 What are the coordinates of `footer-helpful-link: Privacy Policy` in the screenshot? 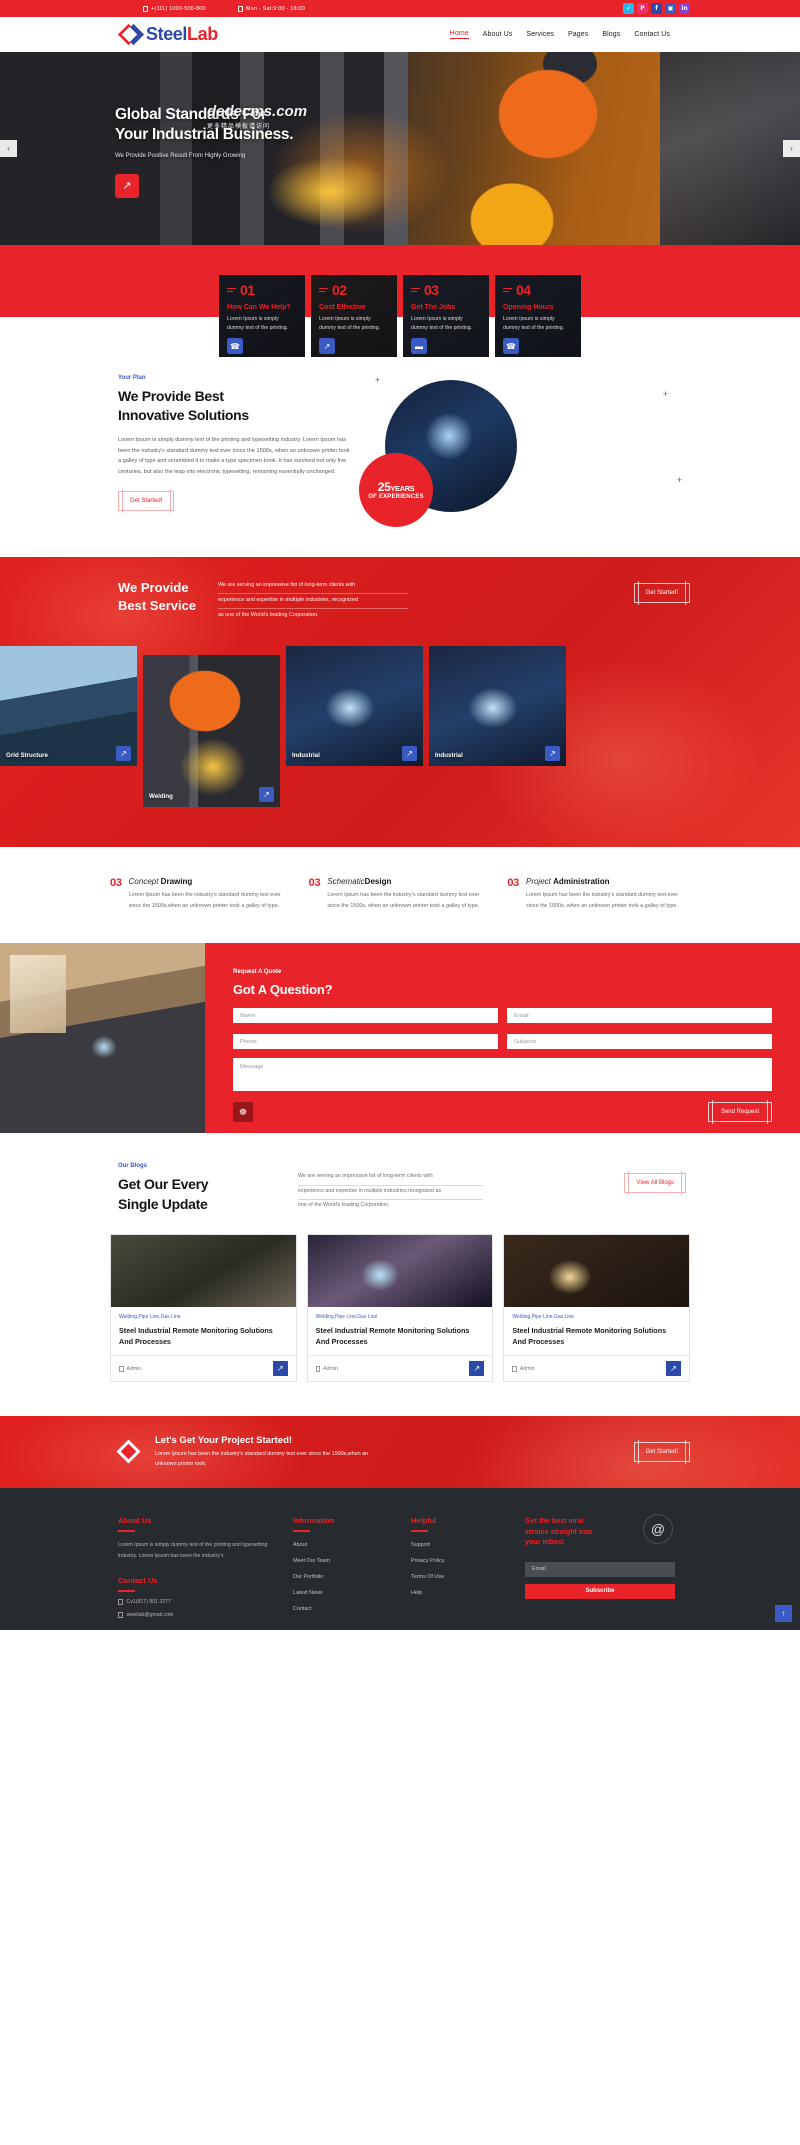 It's located at (460, 1561).